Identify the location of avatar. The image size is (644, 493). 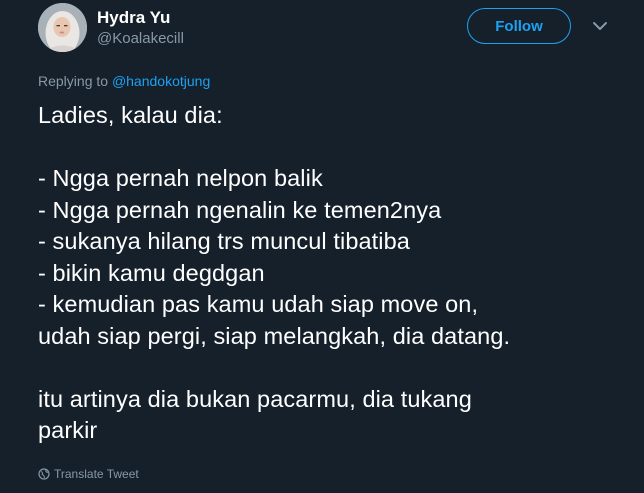
(62, 27).